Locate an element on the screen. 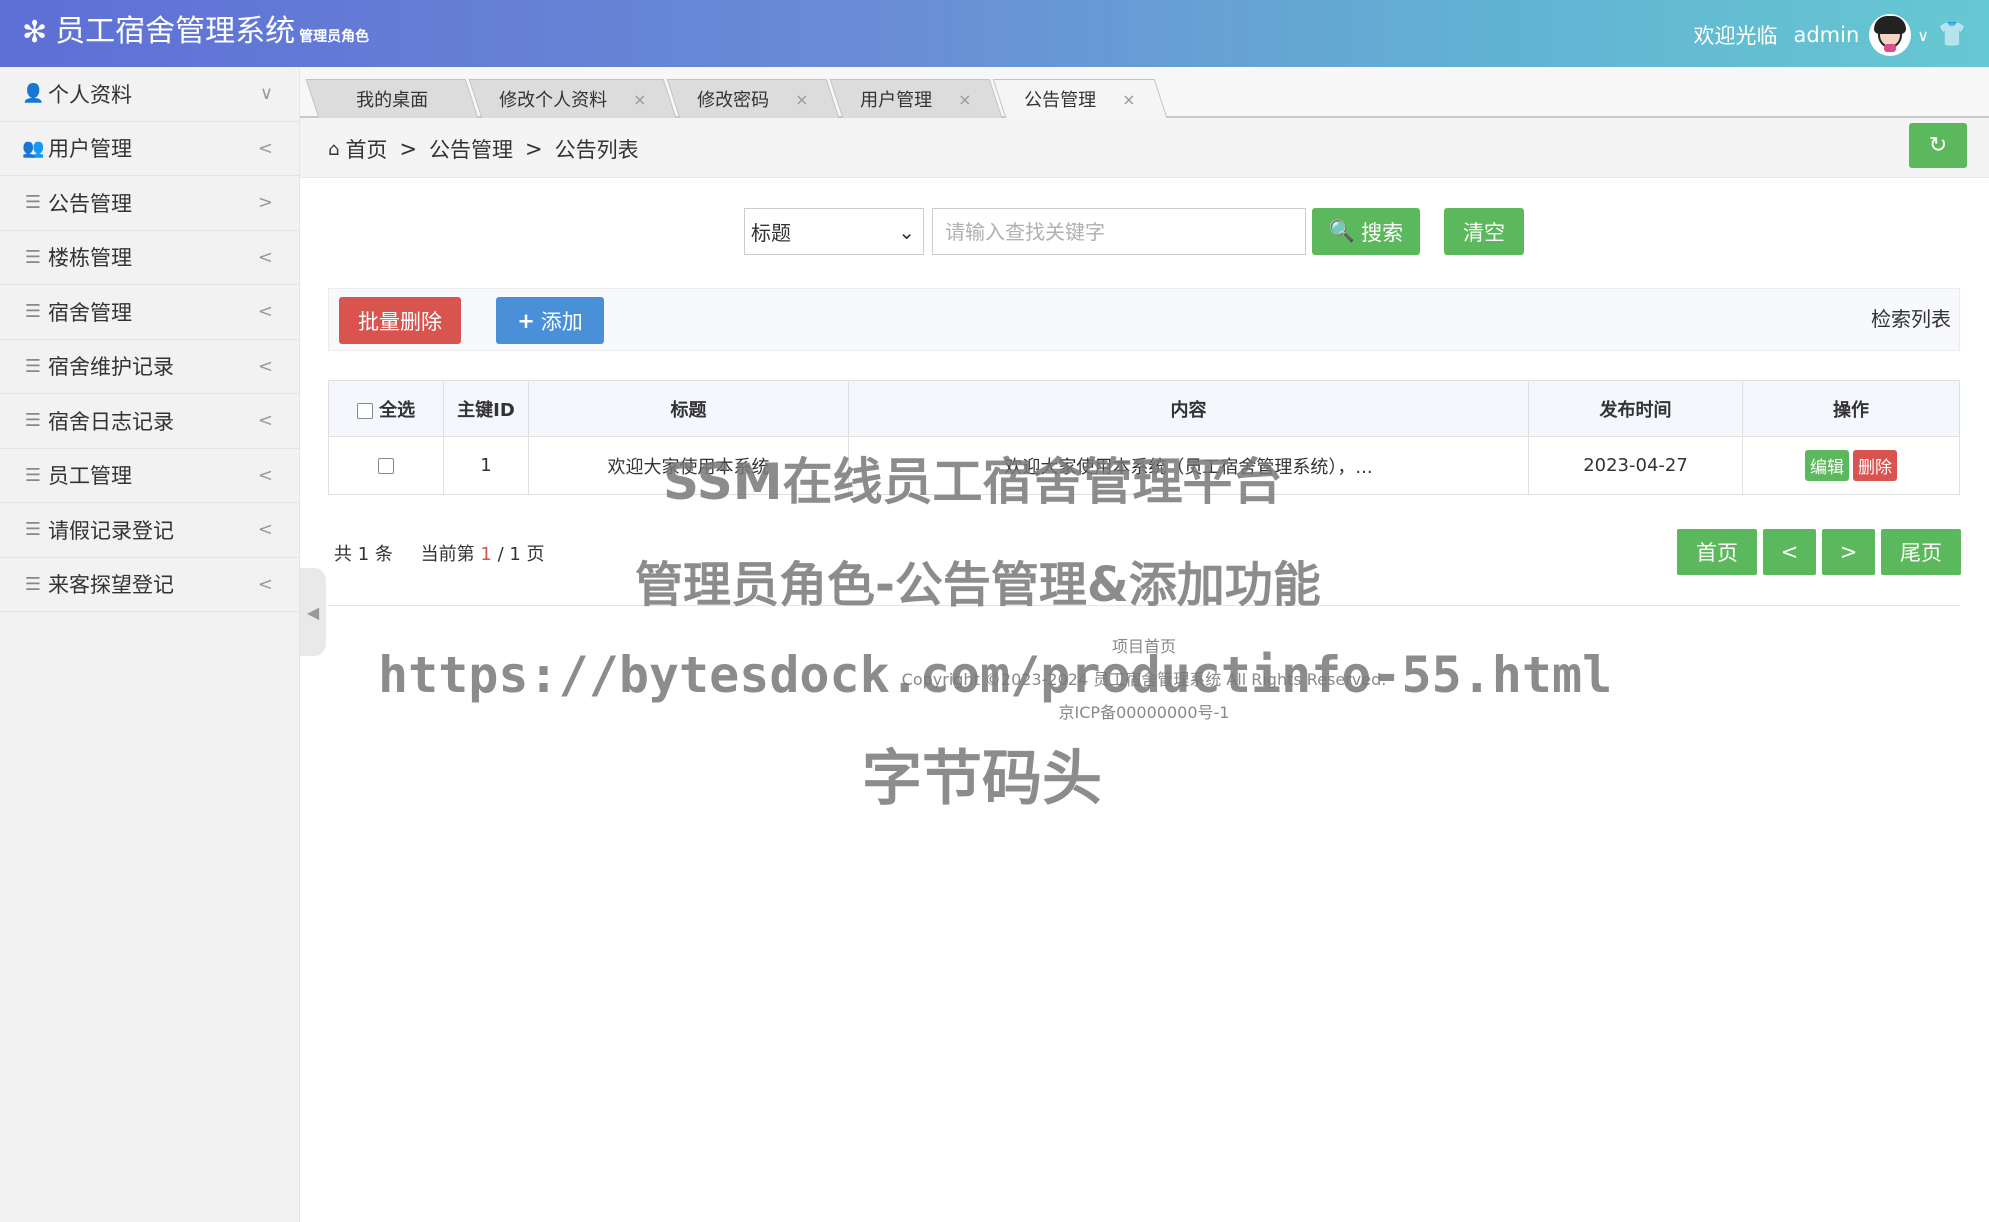 This screenshot has height=1222, width=1989. search-field-select: 标题 ⌄ is located at coordinates (834, 231).